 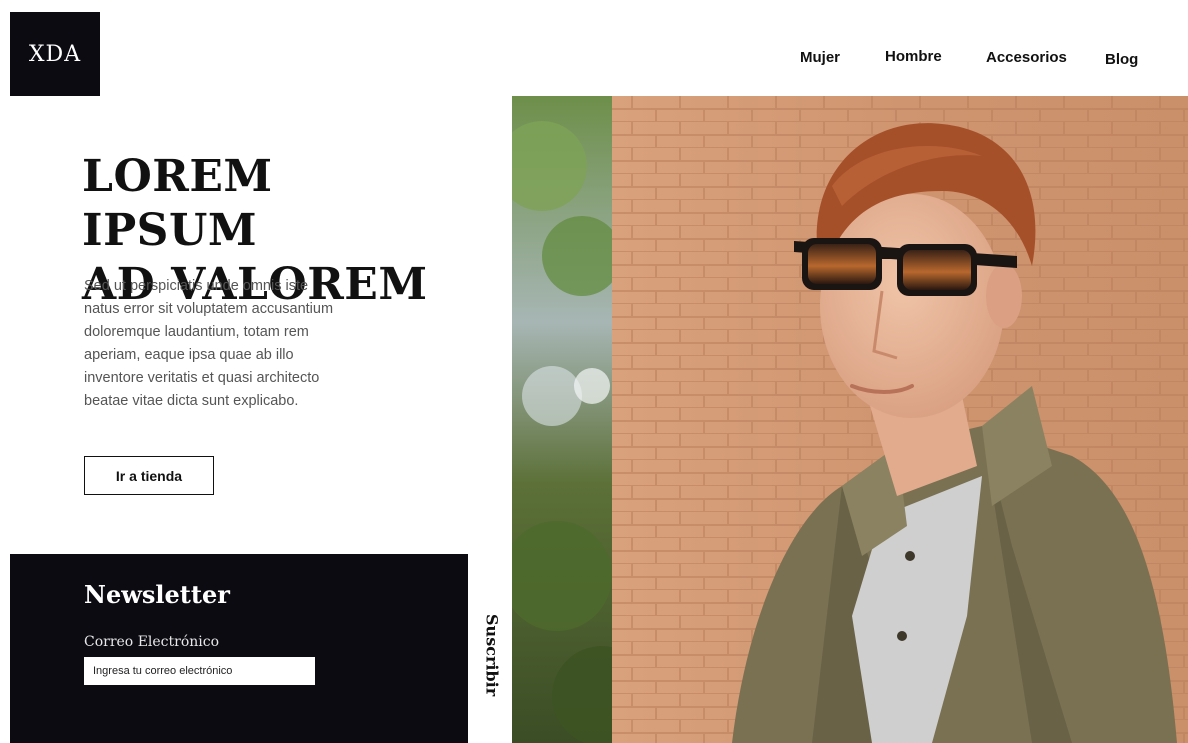 I want to click on shop-button: Ir a tienda, so click(x=149, y=475).